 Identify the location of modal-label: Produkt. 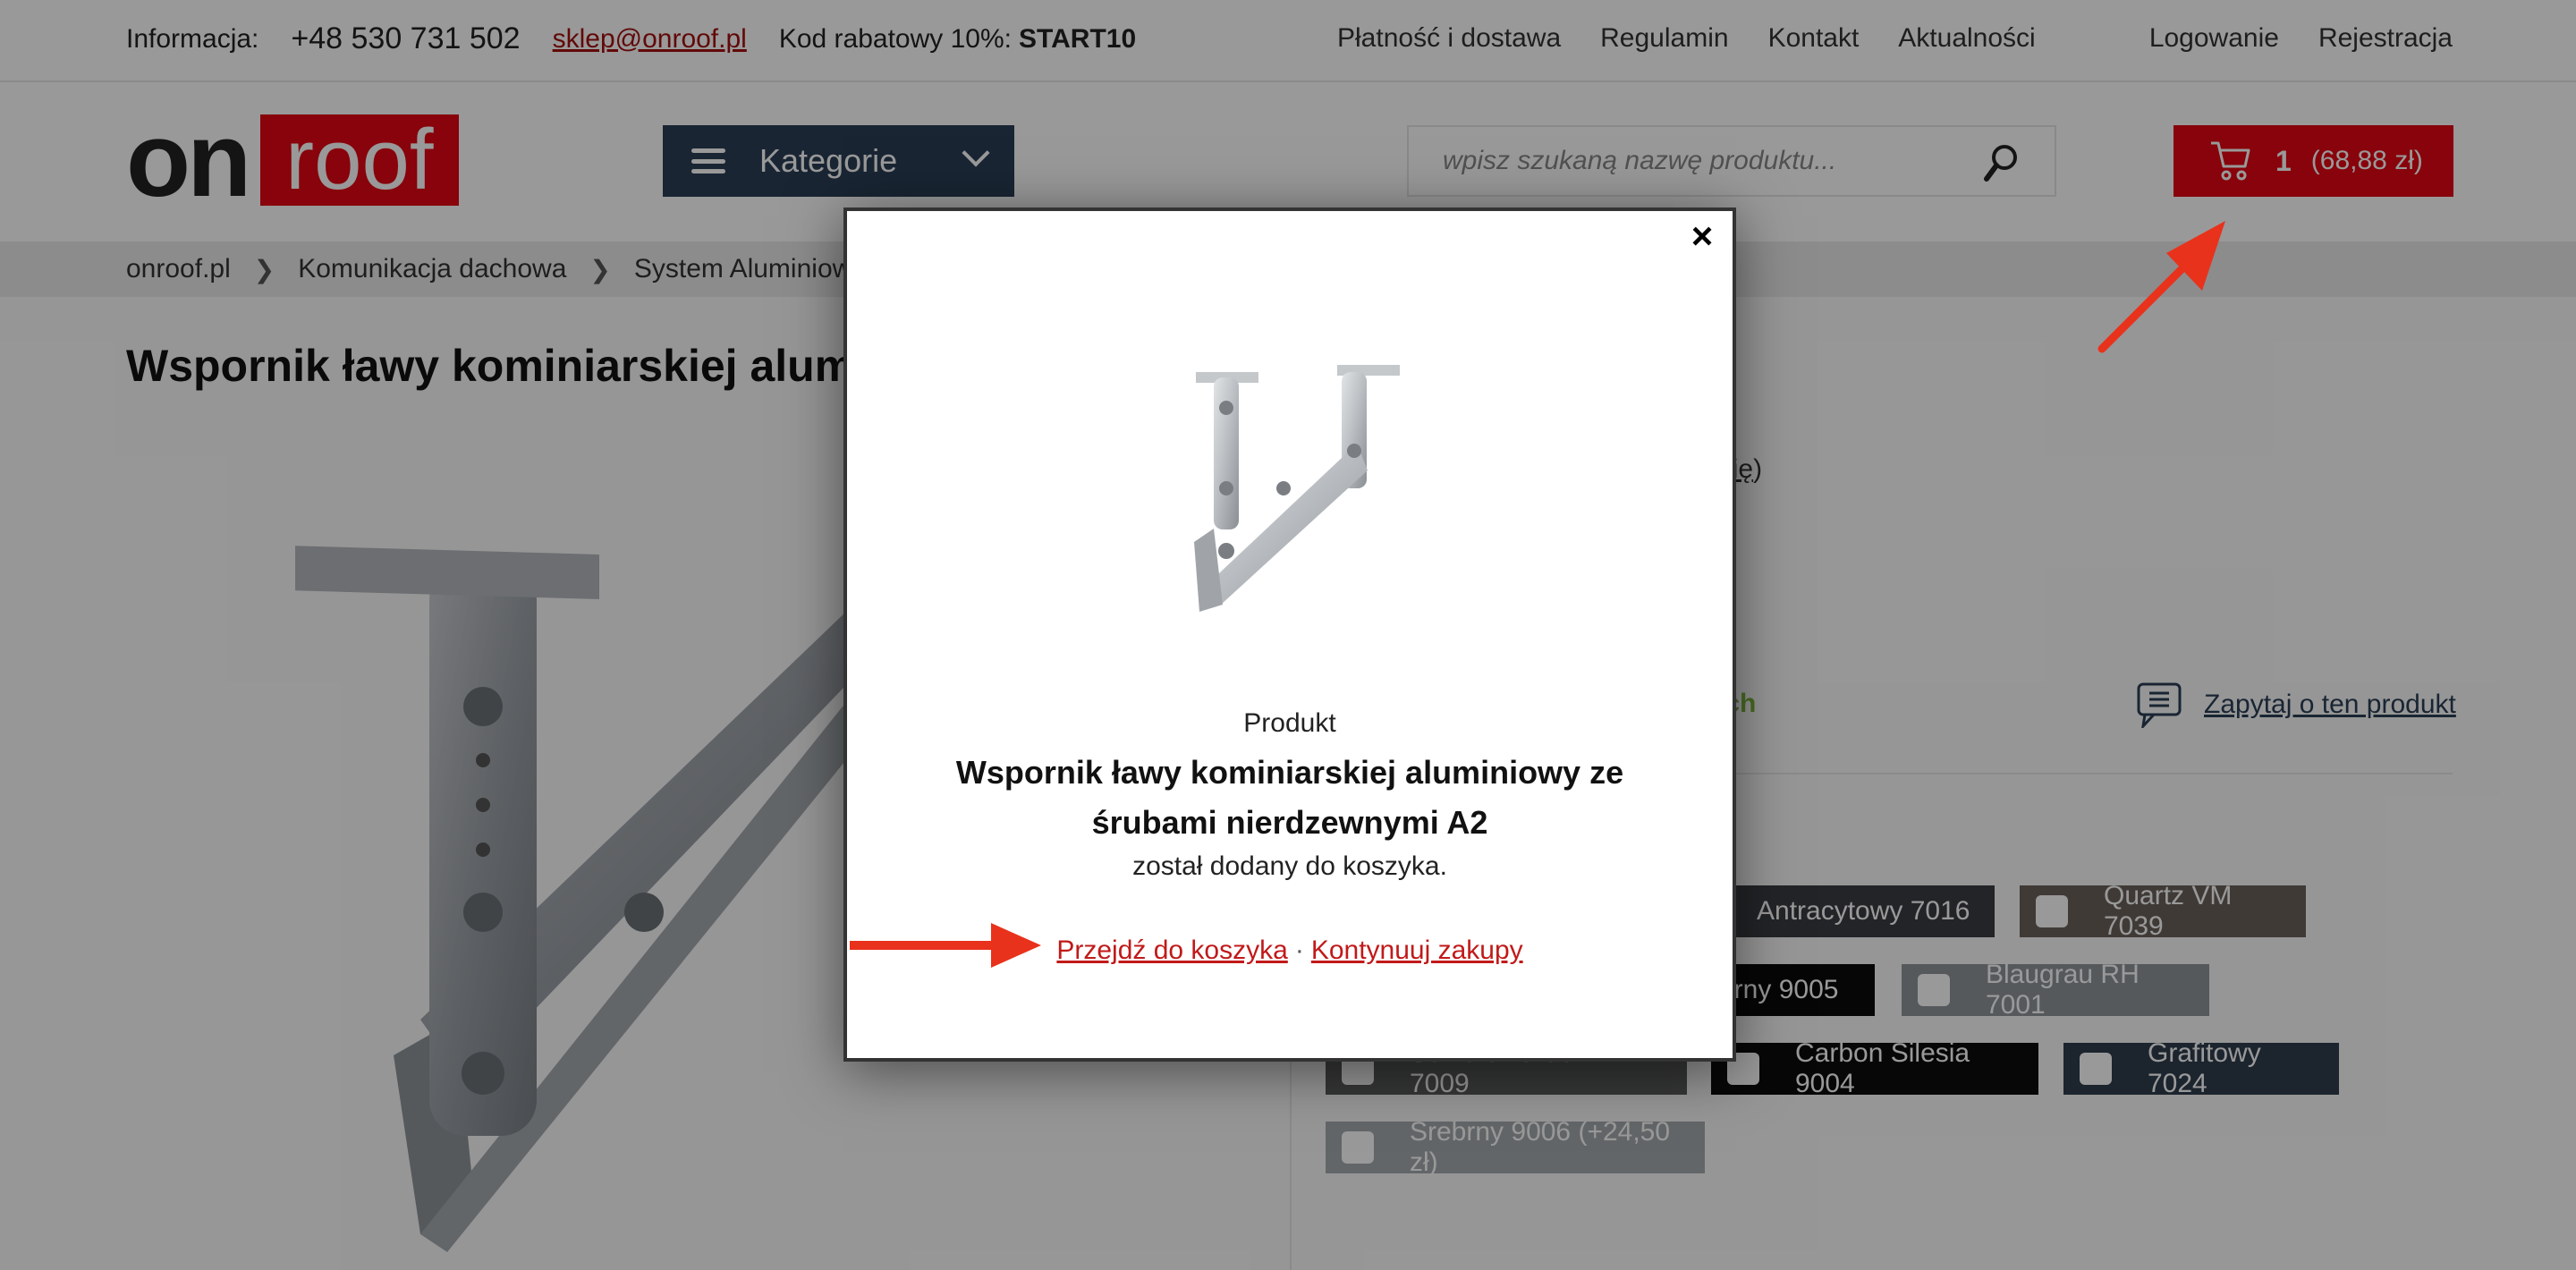
(1289, 723).